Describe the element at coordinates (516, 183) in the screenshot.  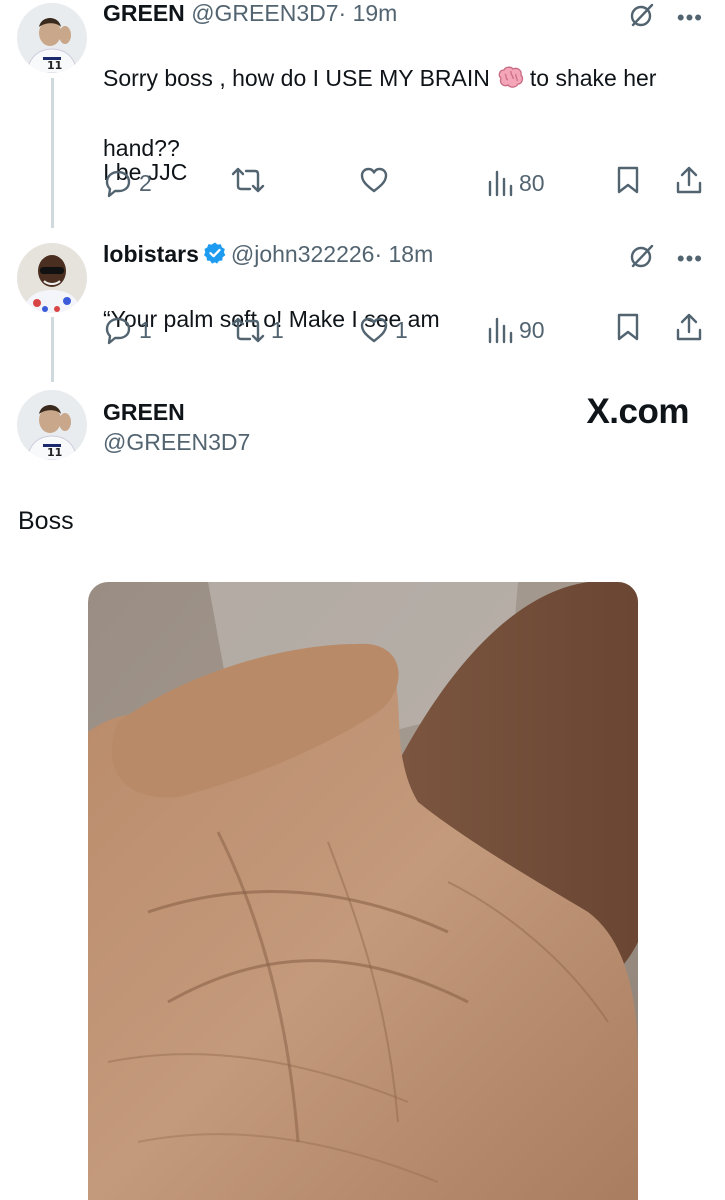
I see `views-button: 80` at that location.